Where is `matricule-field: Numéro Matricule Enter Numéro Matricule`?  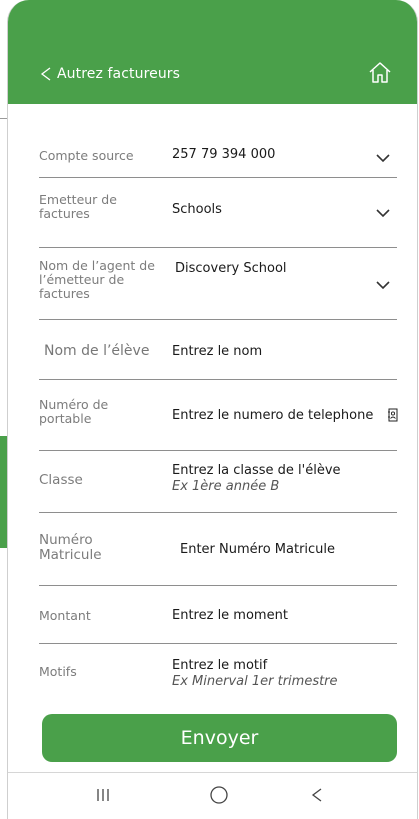 matricule-field: Numéro Matricule Enter Numéro Matricule is located at coordinates (218, 549).